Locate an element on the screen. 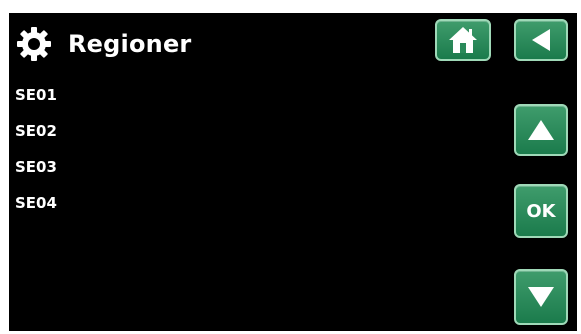  gear-icon is located at coordinates (34, 44).